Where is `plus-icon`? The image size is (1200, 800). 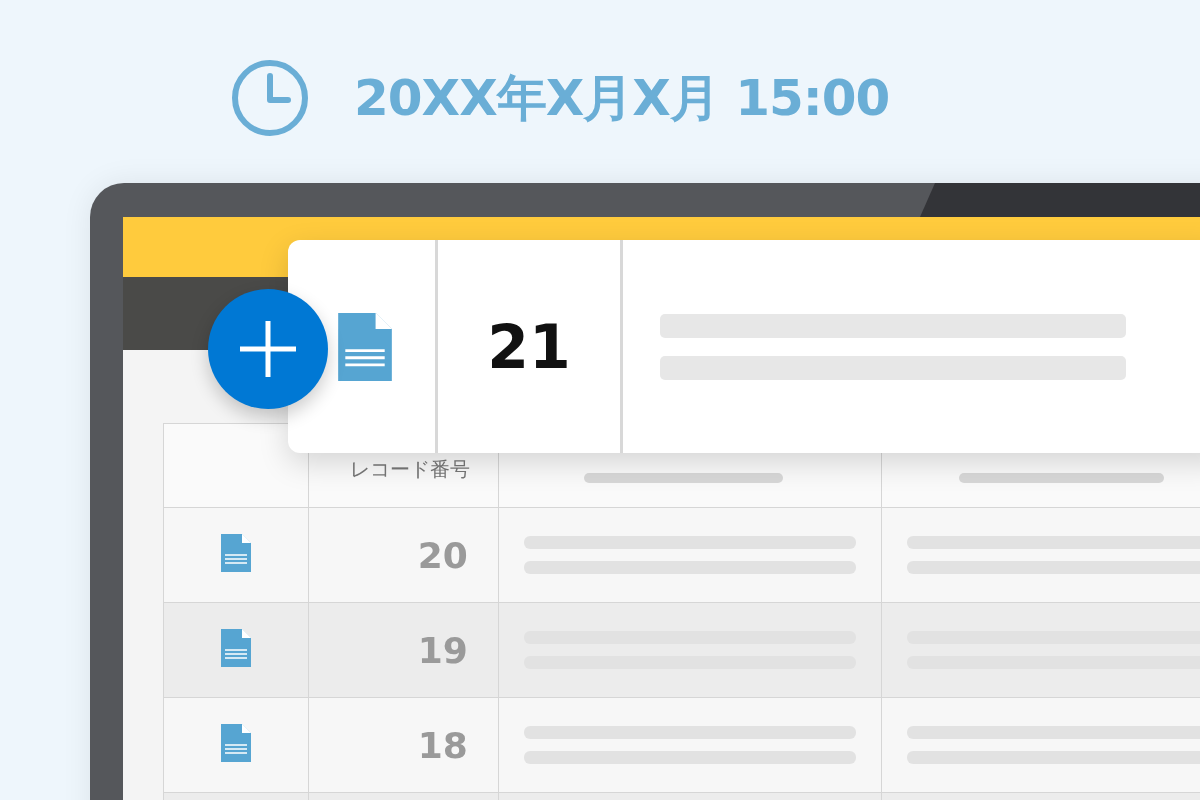
plus-icon is located at coordinates (268, 349).